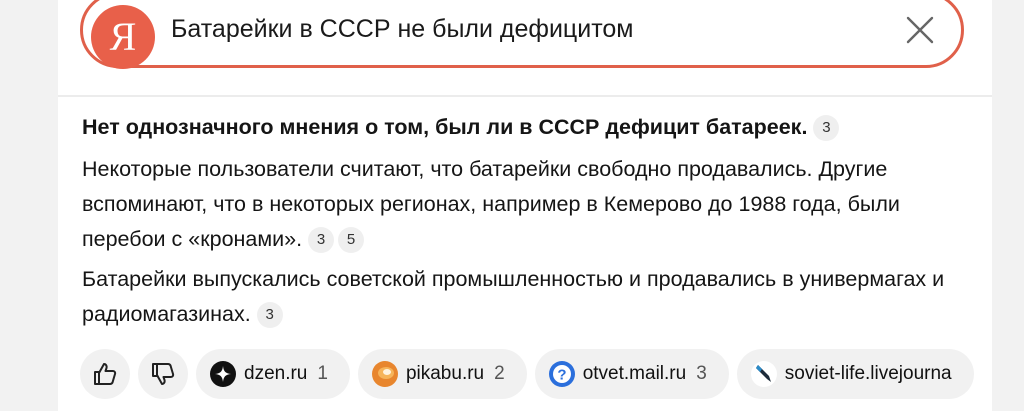  I want to click on source-livejournal: soviet-life.livejourna, so click(855, 374).